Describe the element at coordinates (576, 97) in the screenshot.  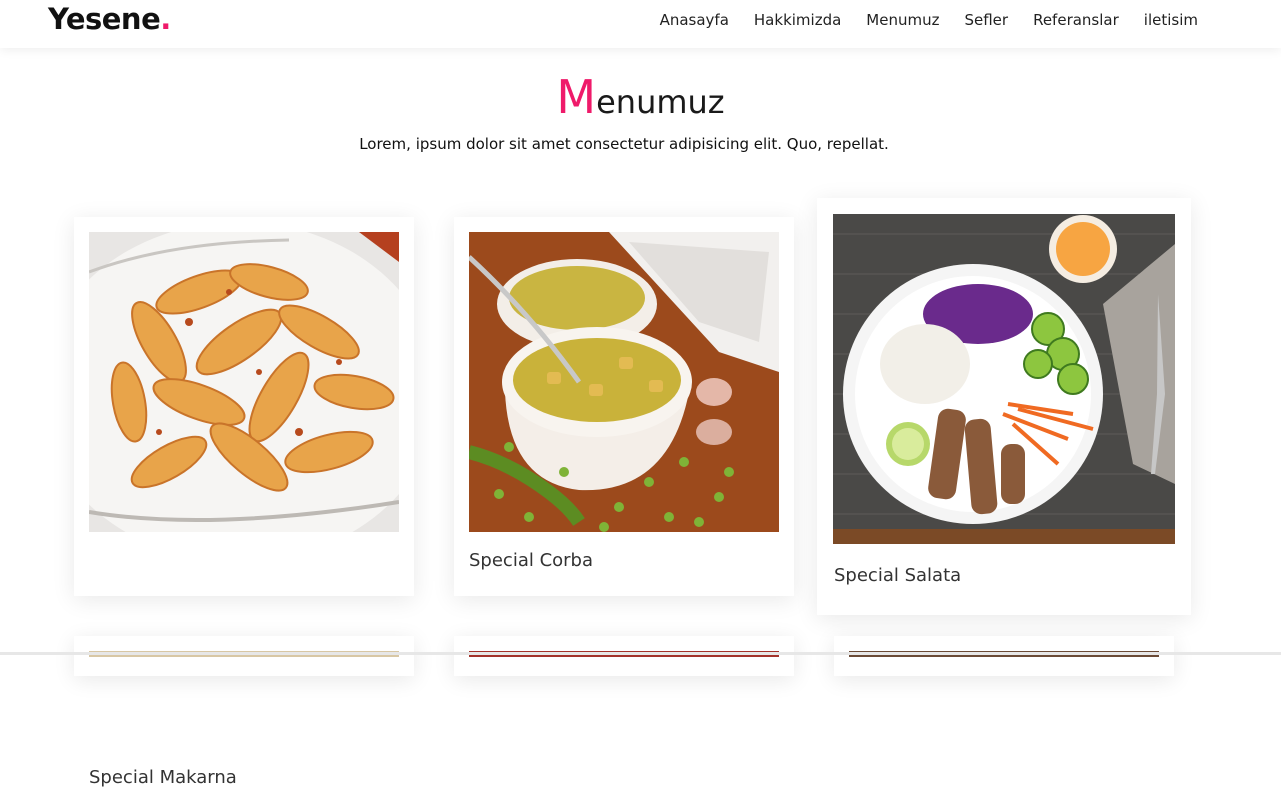
I see `section-title-initial: M` at that location.